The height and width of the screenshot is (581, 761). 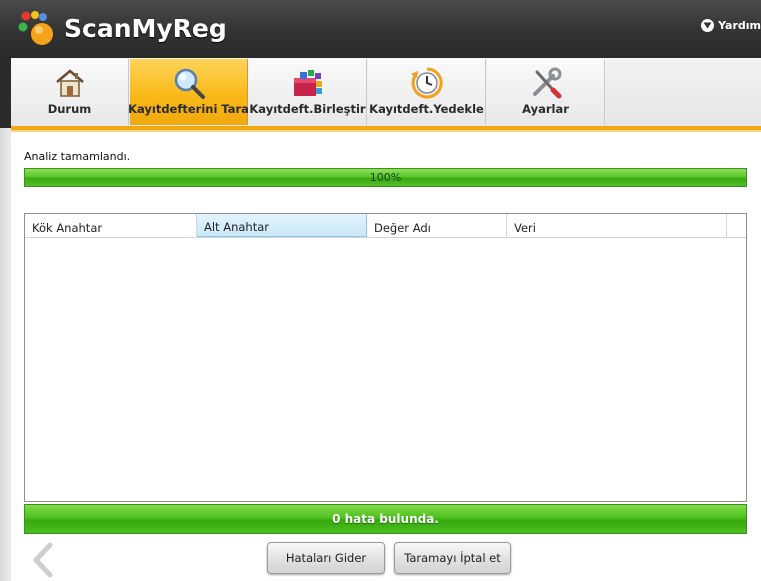 What do you see at coordinates (69, 109) in the screenshot?
I see `tab-label: Durum` at bounding box center [69, 109].